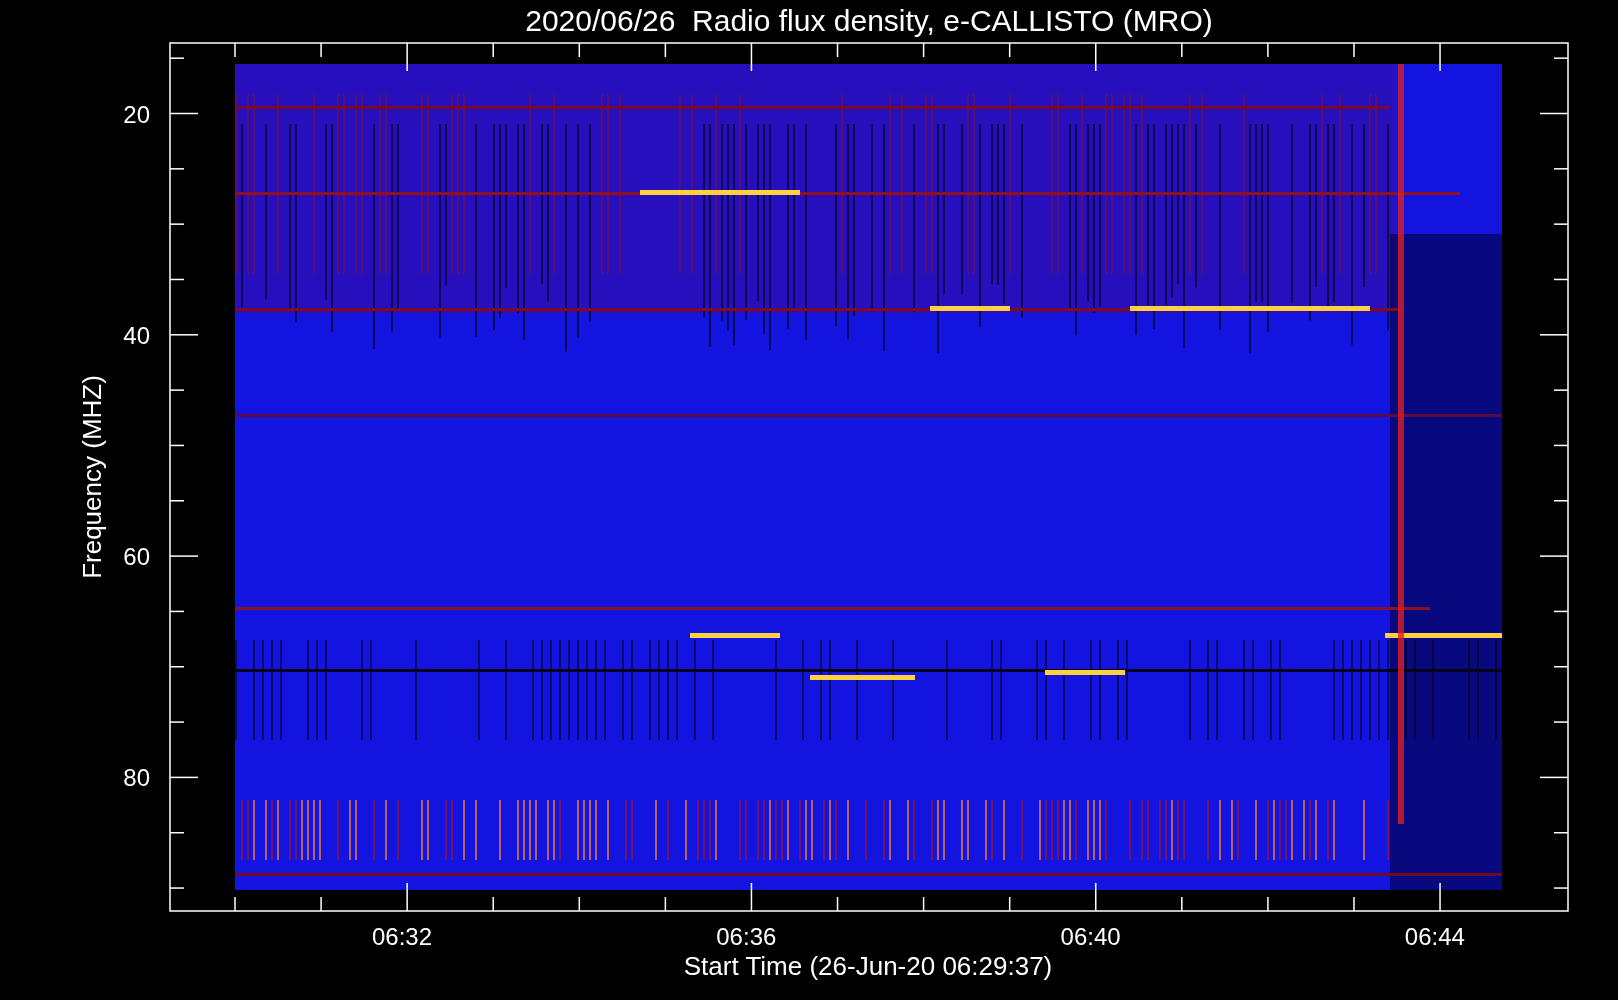 The image size is (1618, 1000). Describe the element at coordinates (1090, 936) in the screenshot. I see `x-tick-label: 06:40` at that location.